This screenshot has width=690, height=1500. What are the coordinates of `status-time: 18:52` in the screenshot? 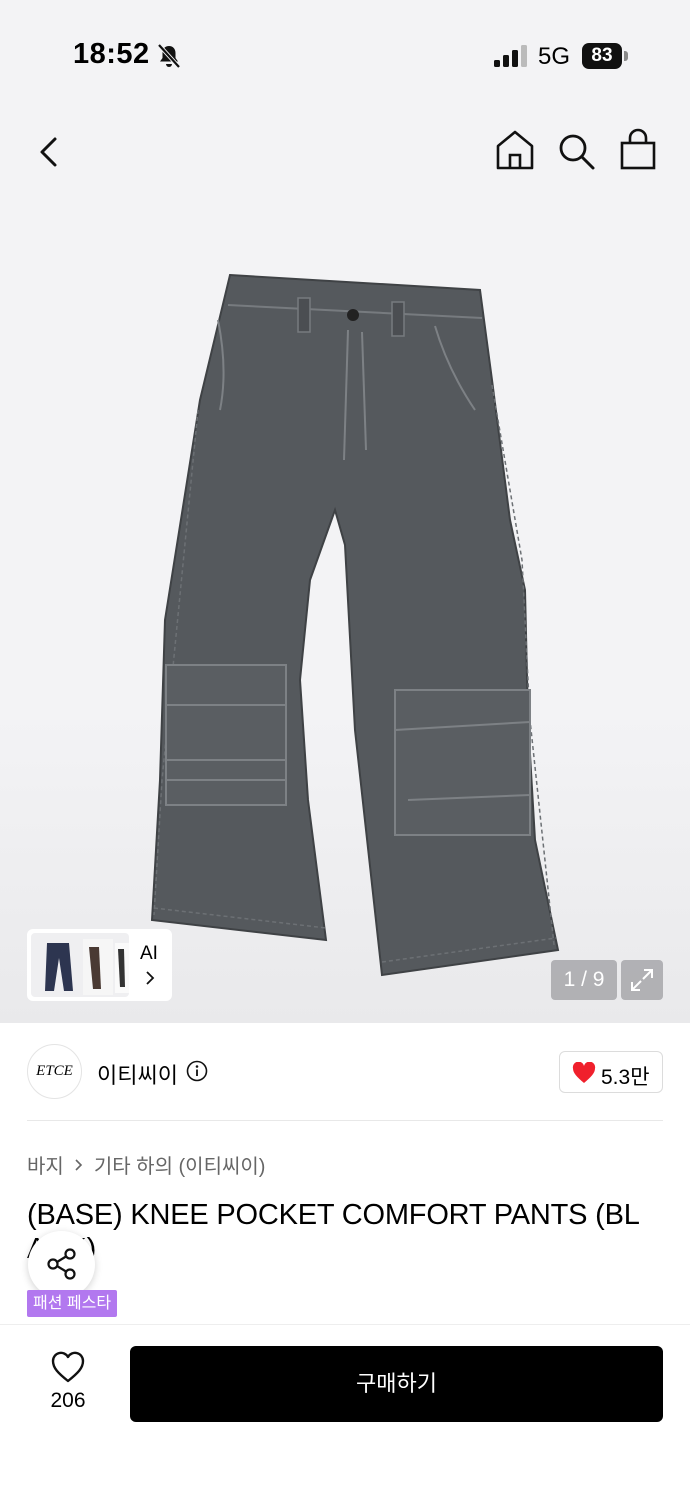 It's located at (111, 54).